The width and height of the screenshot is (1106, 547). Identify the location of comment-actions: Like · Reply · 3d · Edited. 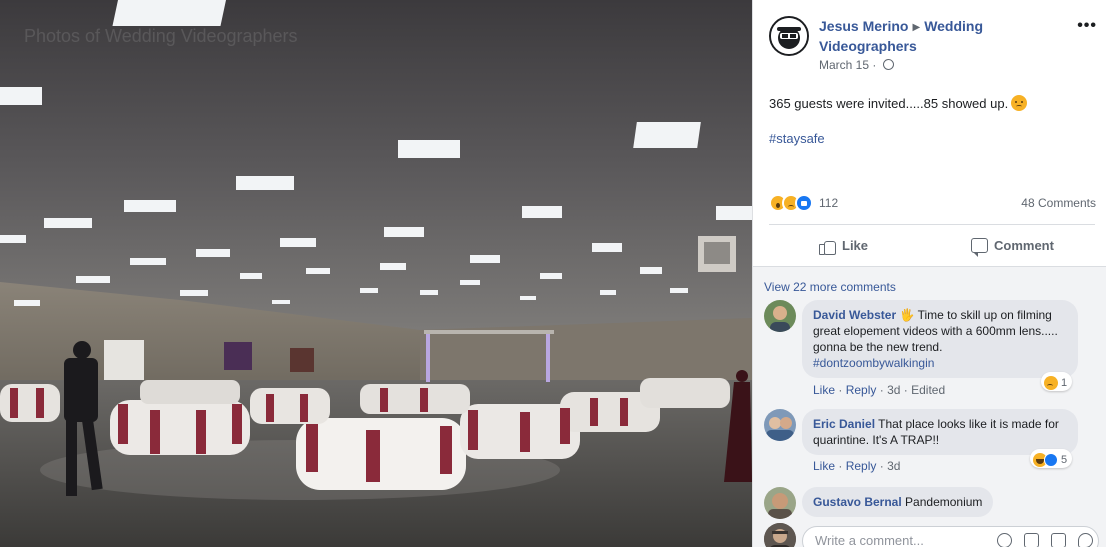
(879, 390).